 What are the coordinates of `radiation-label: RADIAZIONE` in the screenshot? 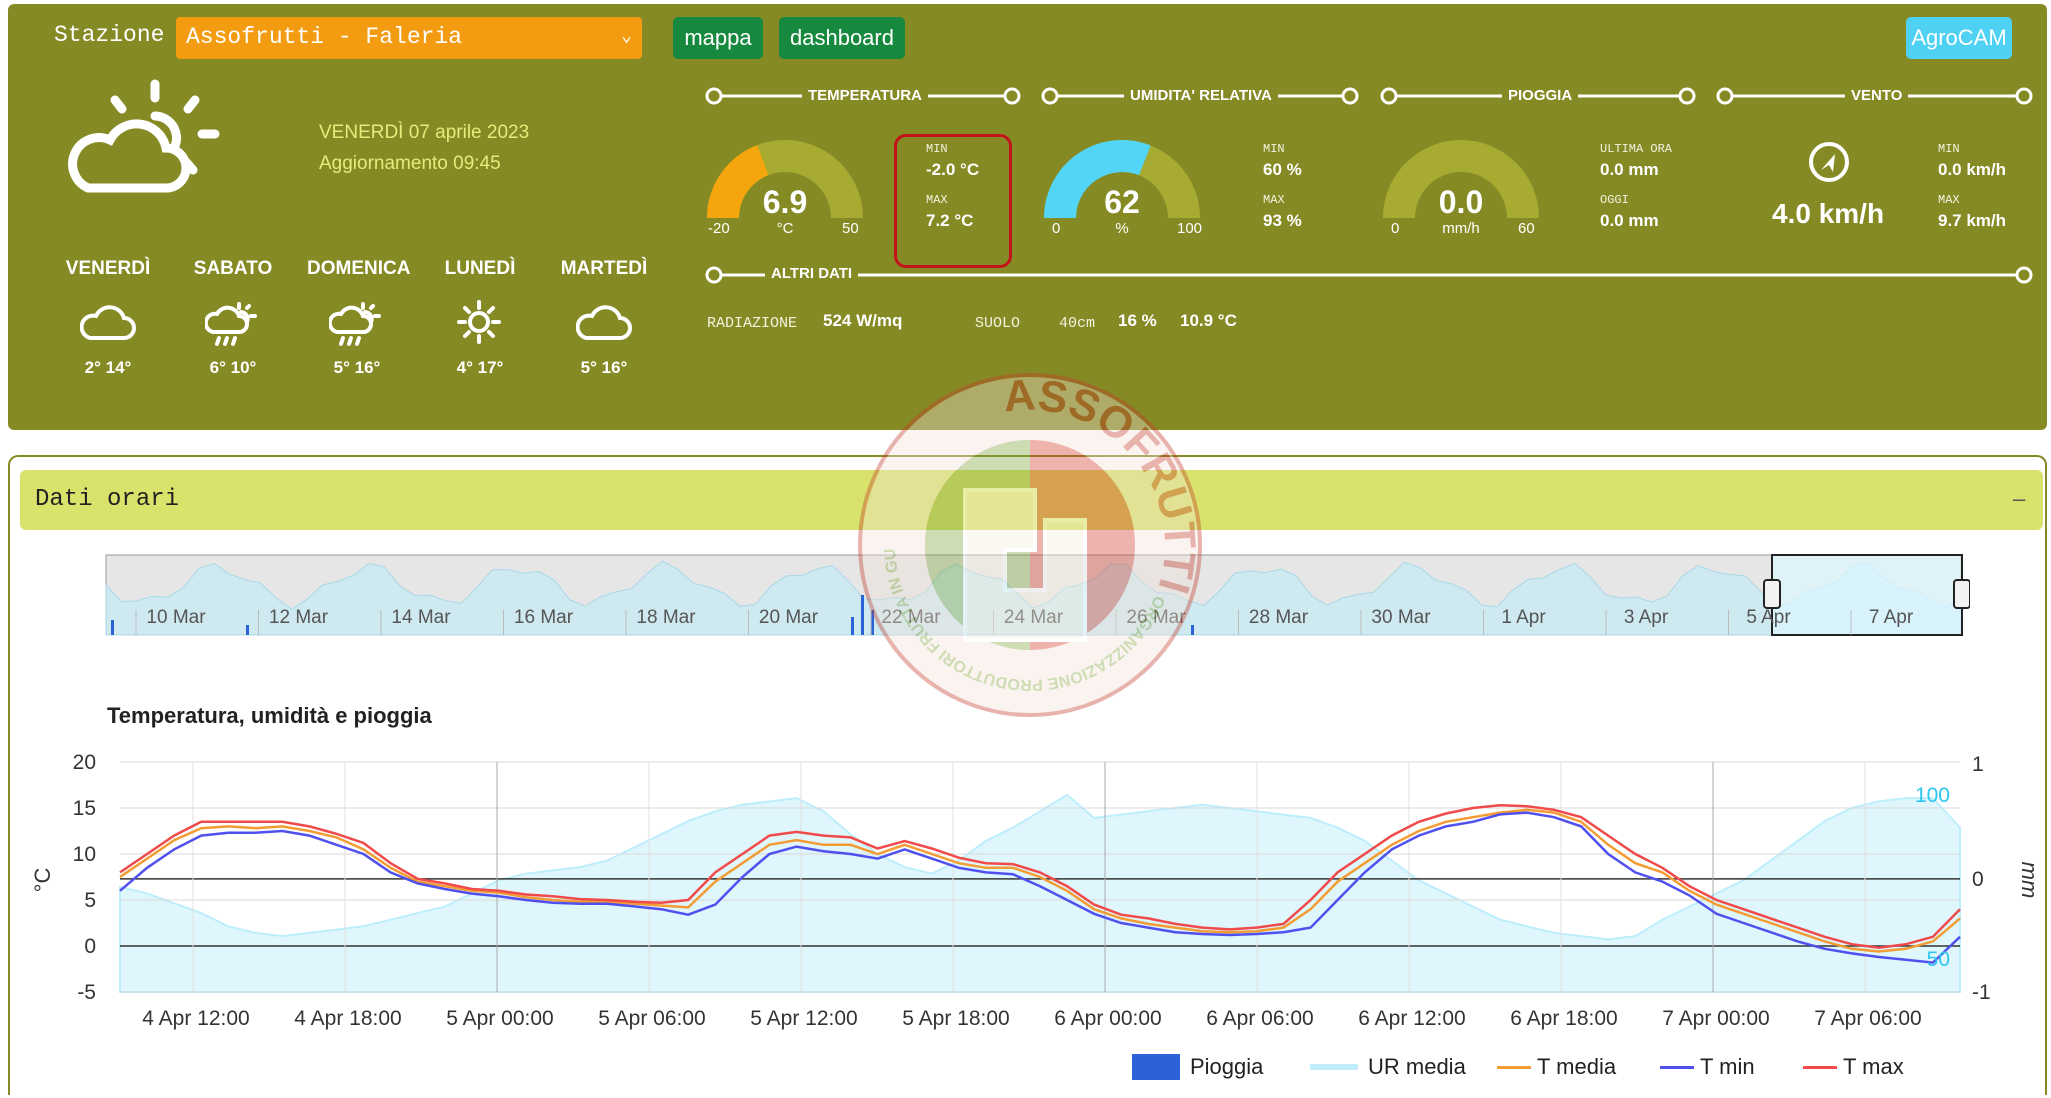 It's located at (752, 323).